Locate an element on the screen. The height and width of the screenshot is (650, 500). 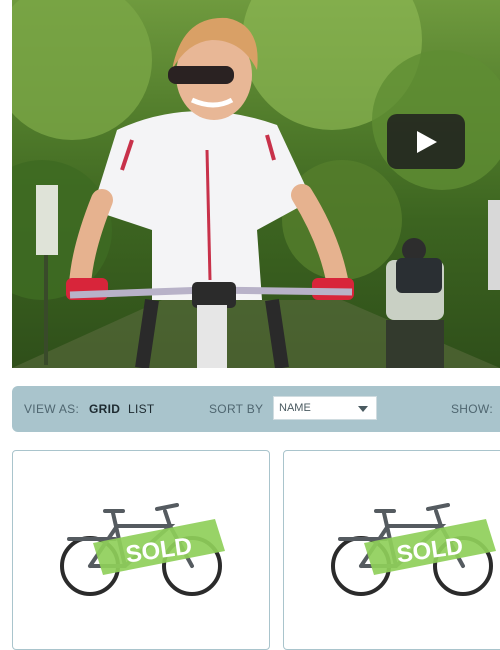
sort-by-label: SORT BY is located at coordinates (236, 409).